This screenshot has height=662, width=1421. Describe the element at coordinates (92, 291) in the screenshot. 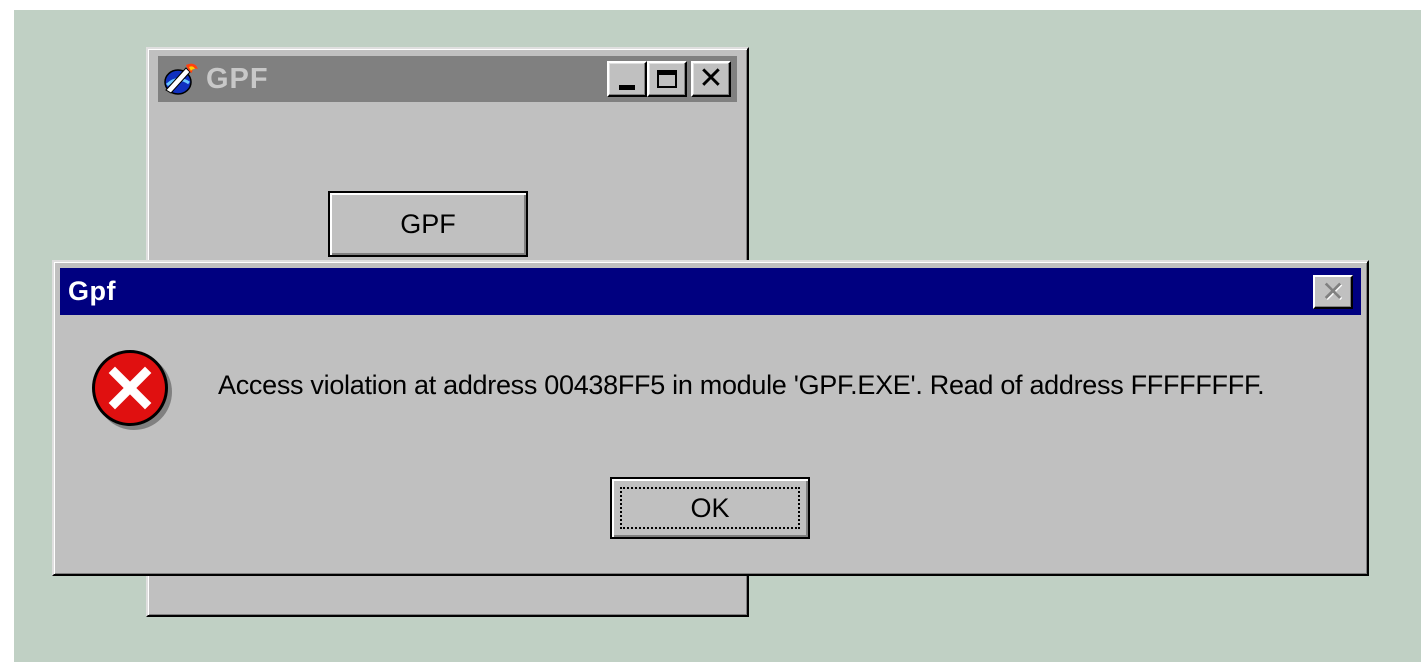

I see `dialog-title: Gpf` at that location.